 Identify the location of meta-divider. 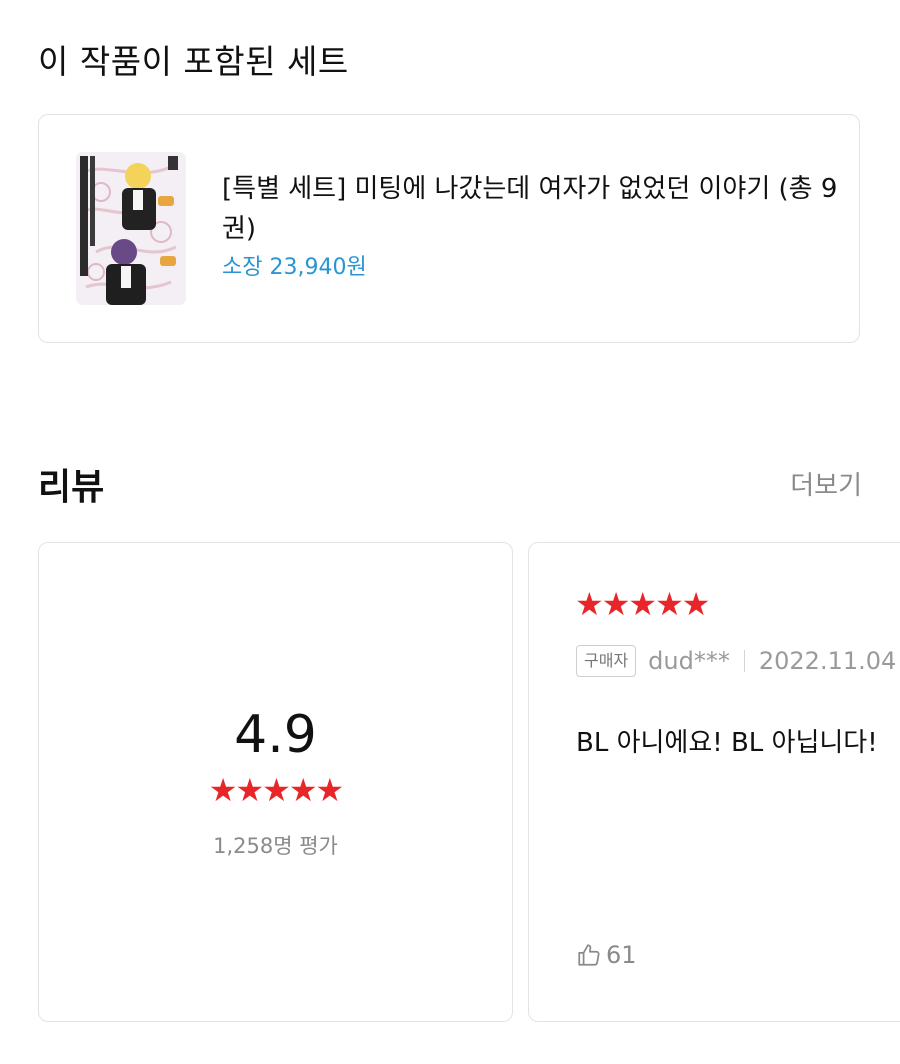
(744, 661).